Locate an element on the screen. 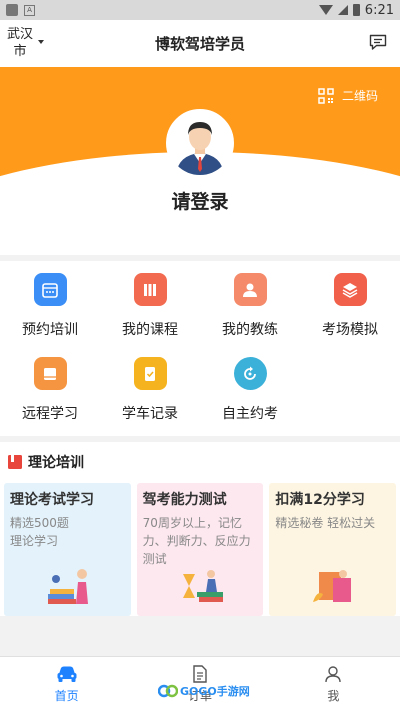  app-notification-icon: A is located at coordinates (29, 10).